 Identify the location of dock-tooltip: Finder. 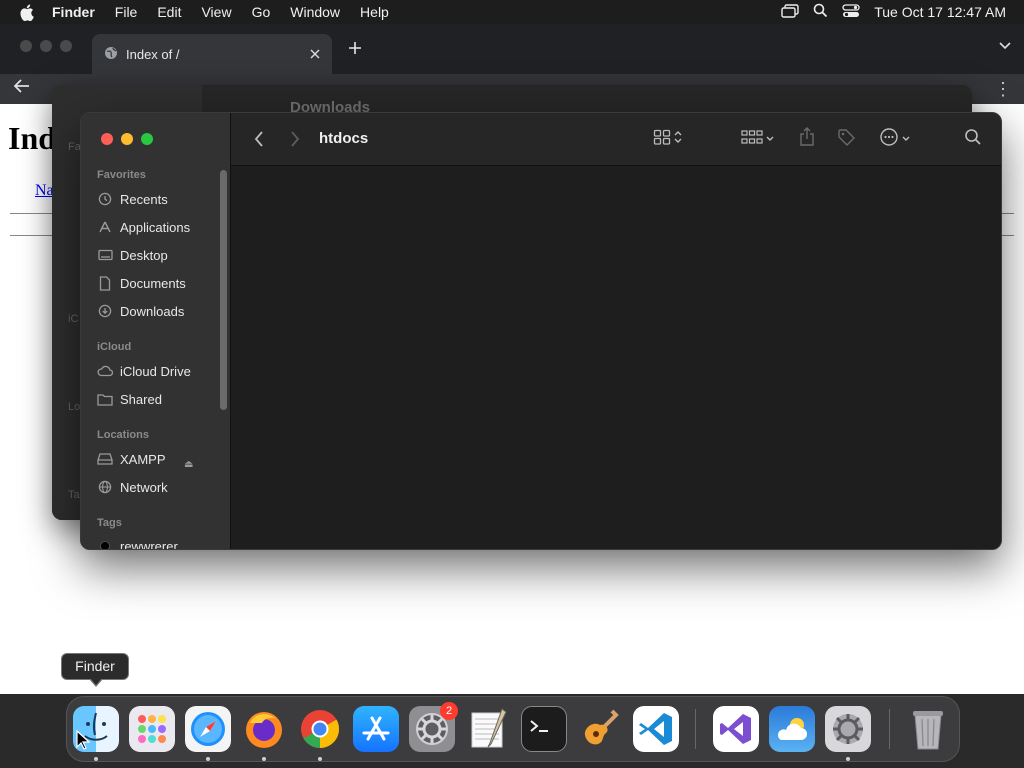
(95, 670).